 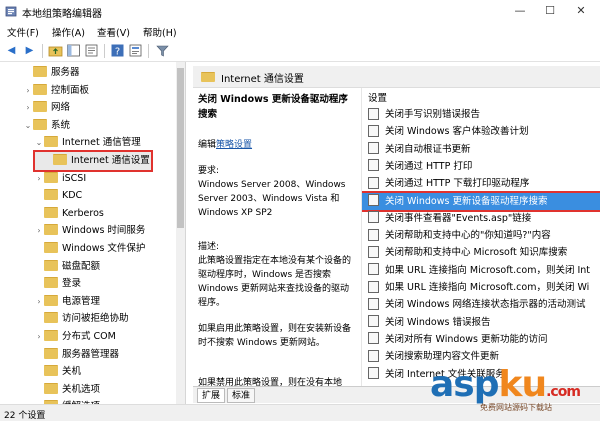 I want to click on filter-icon, so click(x=162, y=50).